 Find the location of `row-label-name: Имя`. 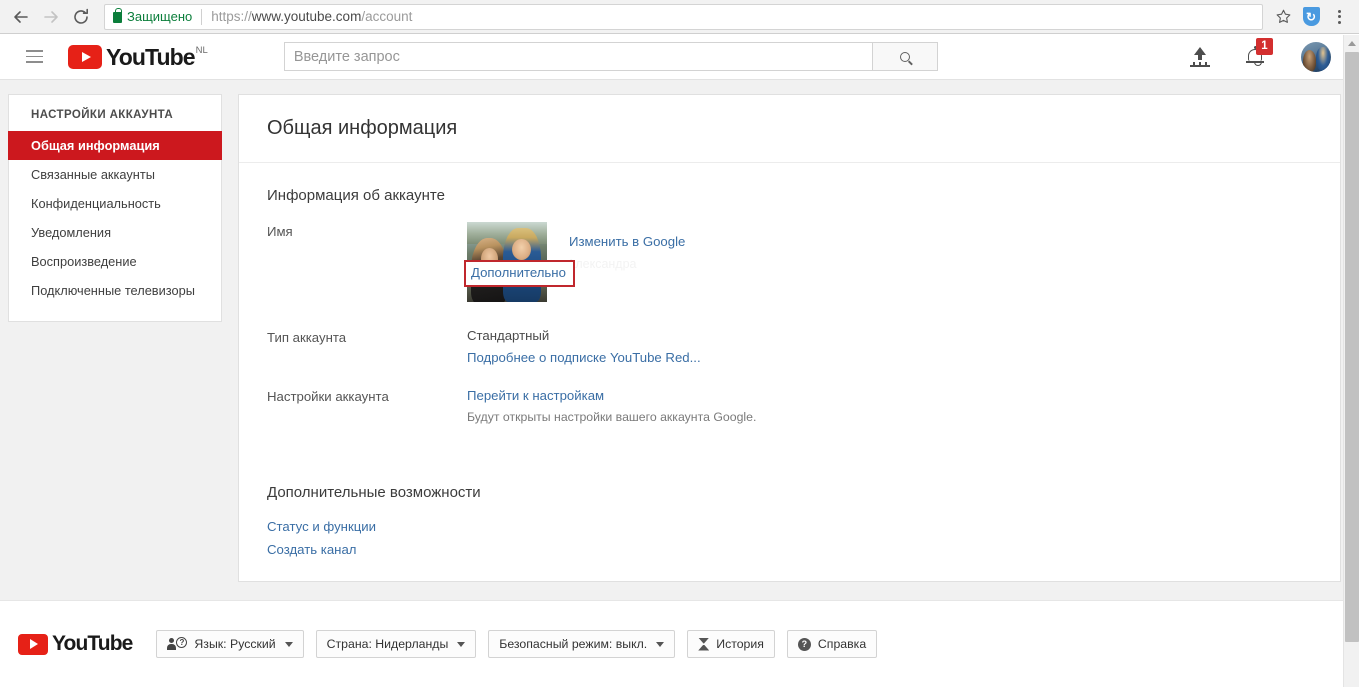

row-label-name: Имя is located at coordinates (280, 231).